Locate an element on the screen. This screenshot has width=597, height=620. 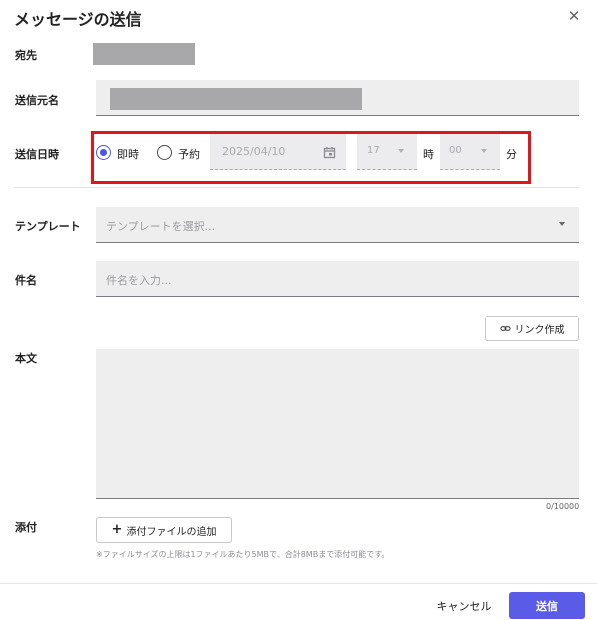
attachment-label: 添付 is located at coordinates (26, 527).